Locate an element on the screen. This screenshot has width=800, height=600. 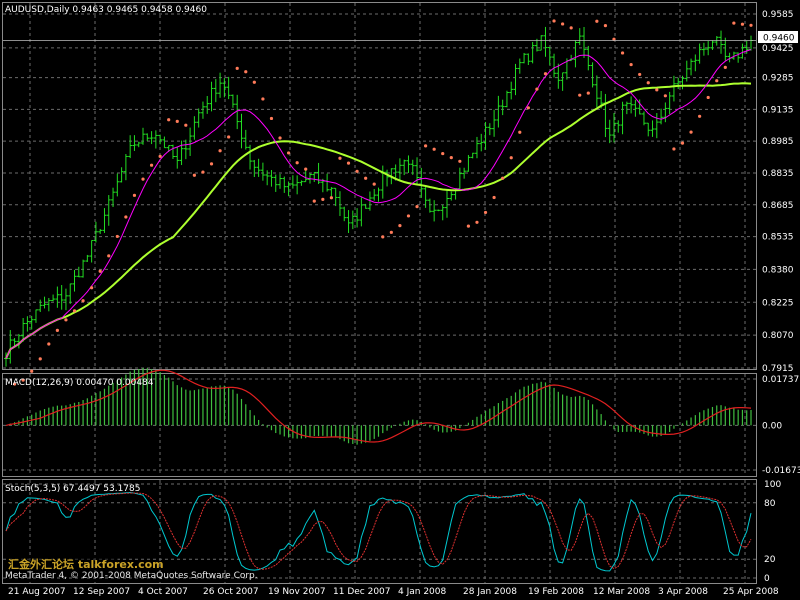
macd-pane-title: MACD(12,26,9) 0.00470 0.00484 is located at coordinates (79, 383).